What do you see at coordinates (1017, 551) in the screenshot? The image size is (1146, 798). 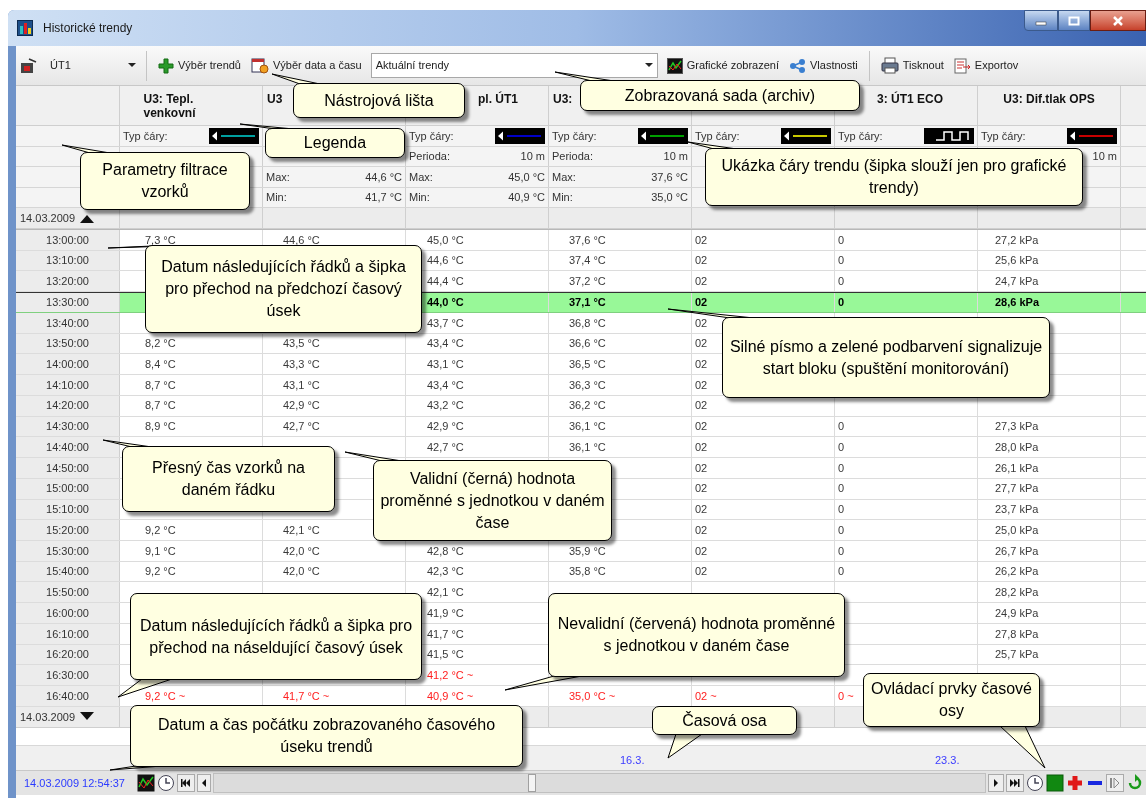 I see `table-cell-text: 26,7 kPa` at bounding box center [1017, 551].